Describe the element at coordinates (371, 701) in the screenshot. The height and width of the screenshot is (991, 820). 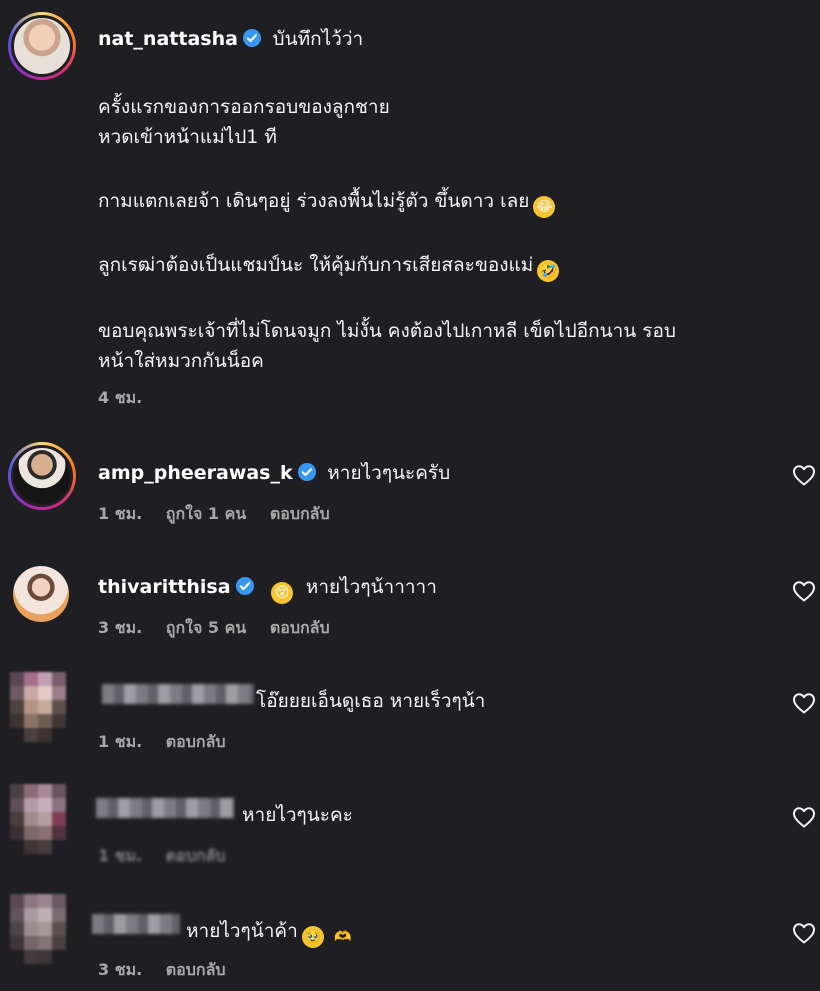
I see `comment-text: โอ๊ยยยเอ็นดูเธอ หายเร็วๆน้า` at that location.